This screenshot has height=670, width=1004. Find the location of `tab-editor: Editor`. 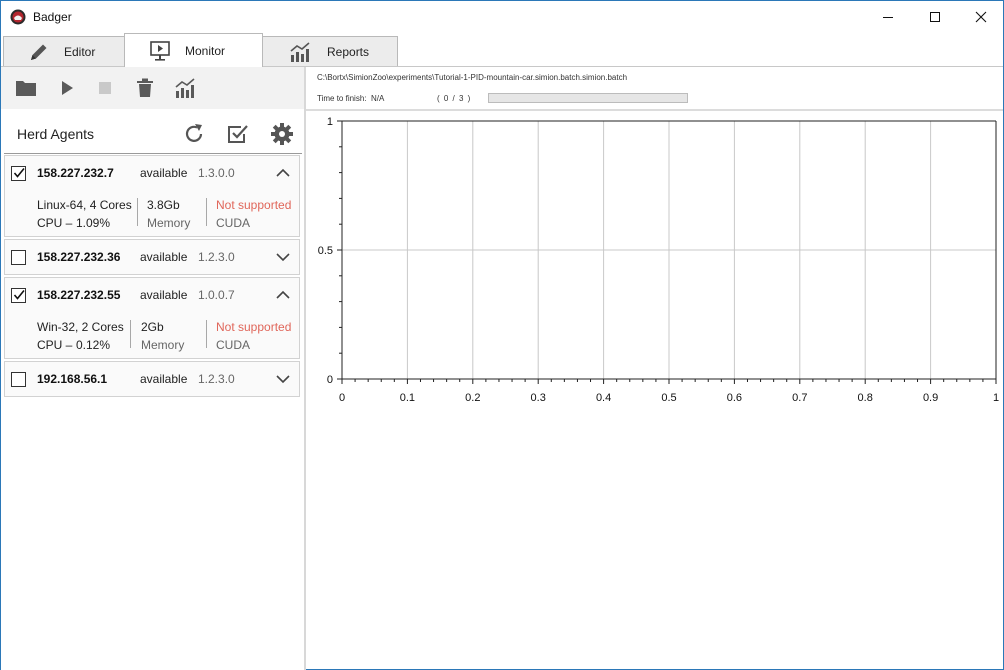

tab-editor: Editor is located at coordinates (64, 51).